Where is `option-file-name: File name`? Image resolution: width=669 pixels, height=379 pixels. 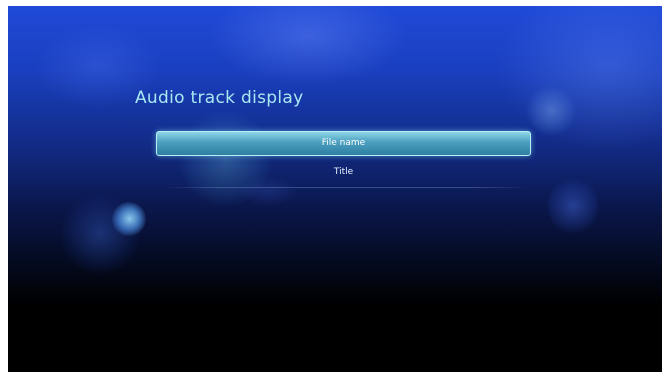 option-file-name: File name is located at coordinates (343, 143).